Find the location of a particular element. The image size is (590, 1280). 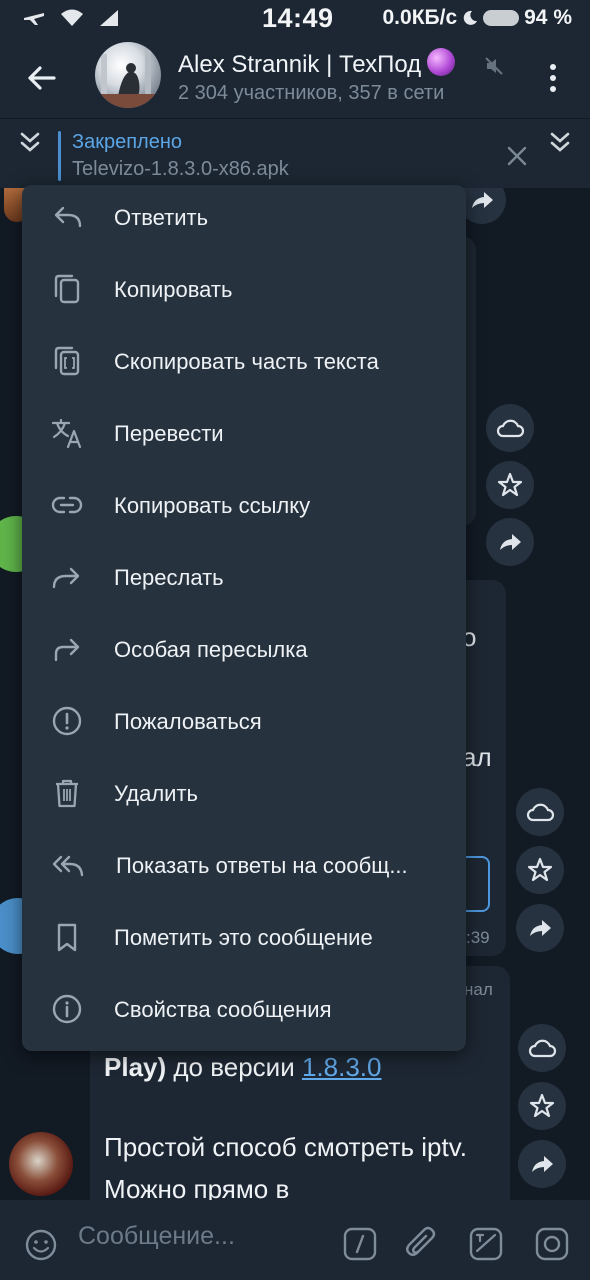

reply-all-icon is located at coordinates (68, 866).